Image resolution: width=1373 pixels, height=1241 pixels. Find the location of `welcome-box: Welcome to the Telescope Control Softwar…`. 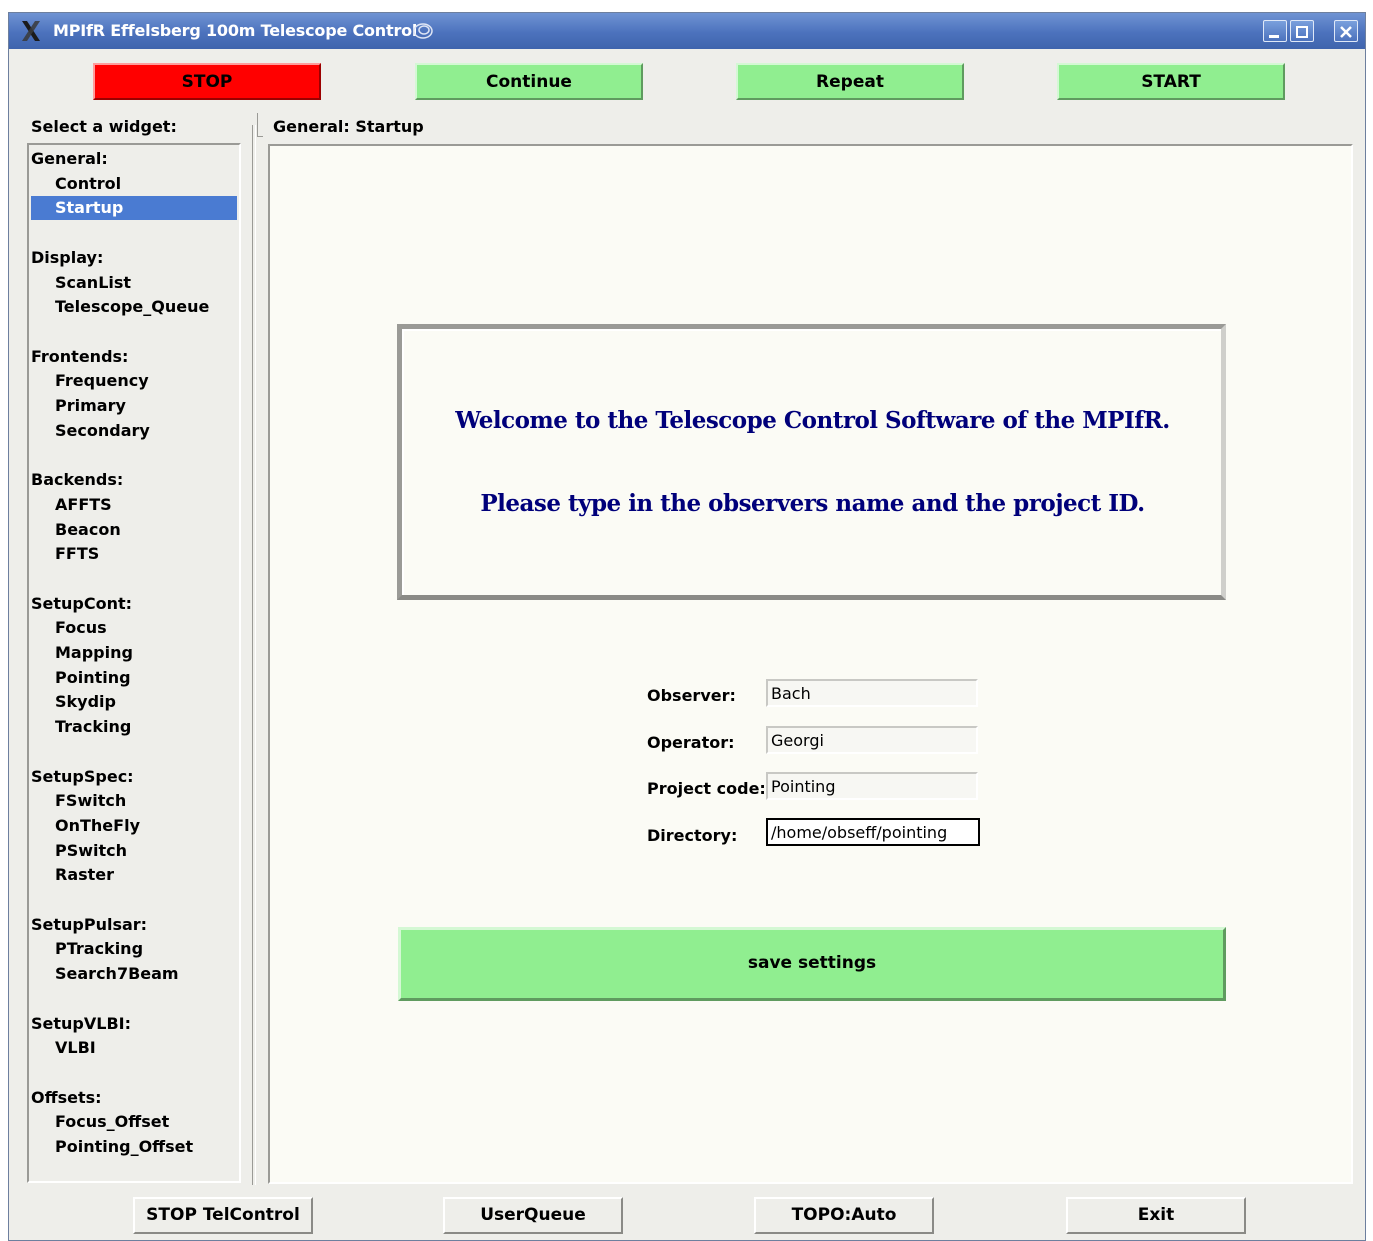

welcome-box: Welcome to the Telescope Control Softwar… is located at coordinates (811, 462).